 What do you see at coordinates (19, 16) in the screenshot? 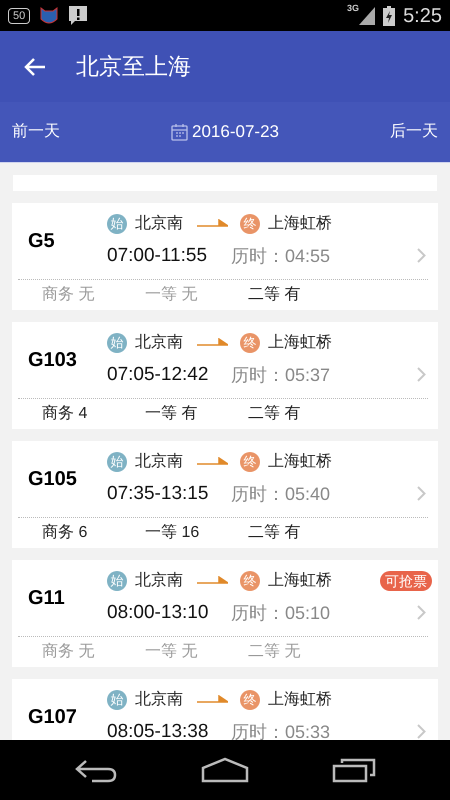
I see `notification-badge: 50` at bounding box center [19, 16].